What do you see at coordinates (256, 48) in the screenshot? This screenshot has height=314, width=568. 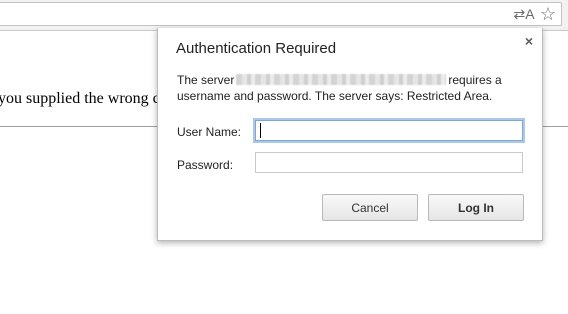 I see `dialog-title: Authentication Required` at bounding box center [256, 48].